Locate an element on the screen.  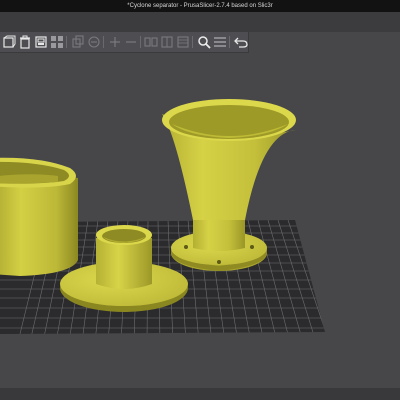
search-button is located at coordinates (204, 42).